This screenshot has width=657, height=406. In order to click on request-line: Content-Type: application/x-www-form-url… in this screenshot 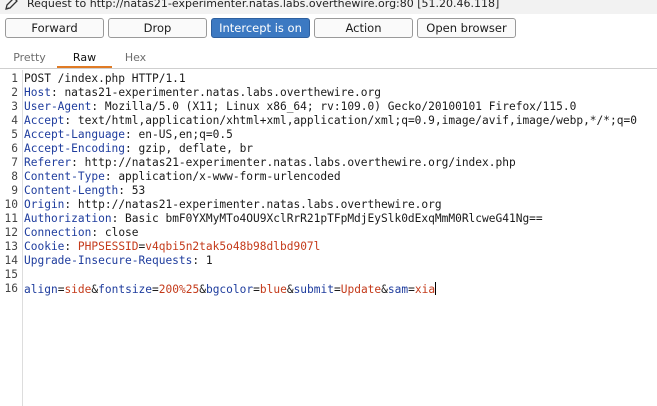, I will do `click(182, 177)`.